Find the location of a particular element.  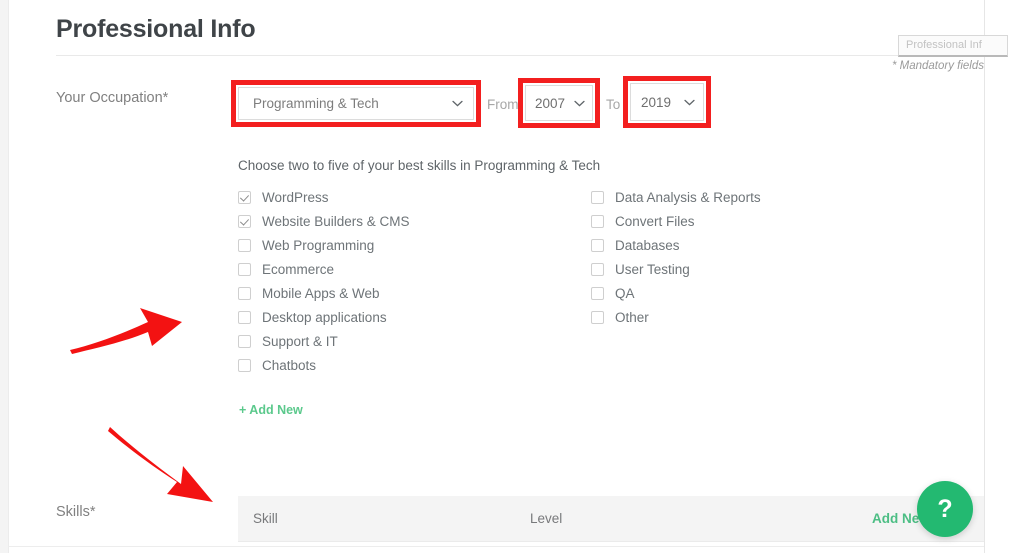

skill-checkbox-row: Other is located at coordinates (676, 317).